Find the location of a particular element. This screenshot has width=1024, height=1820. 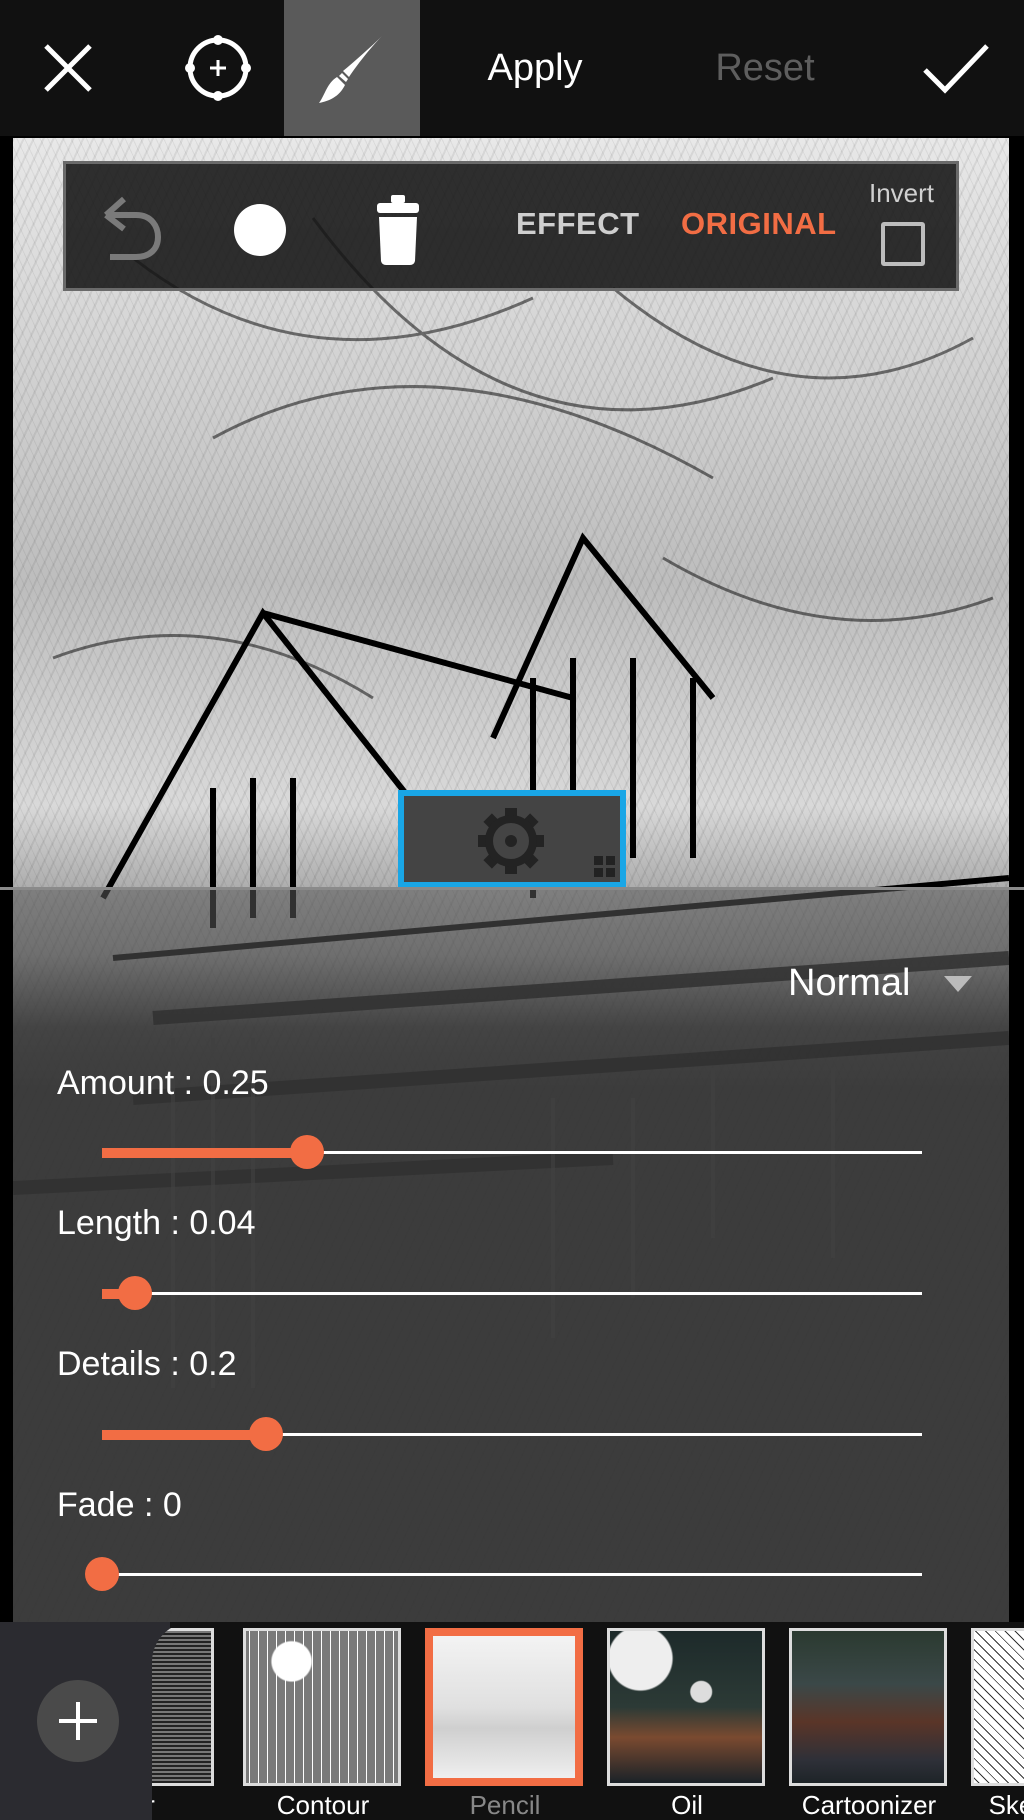

checkmark-icon is located at coordinates (956, 69).